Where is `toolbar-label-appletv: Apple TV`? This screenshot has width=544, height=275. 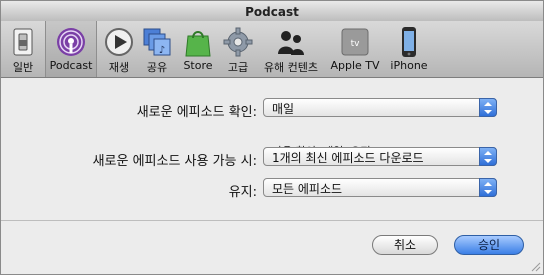
toolbar-label-appletv: Apple TV is located at coordinates (355, 65).